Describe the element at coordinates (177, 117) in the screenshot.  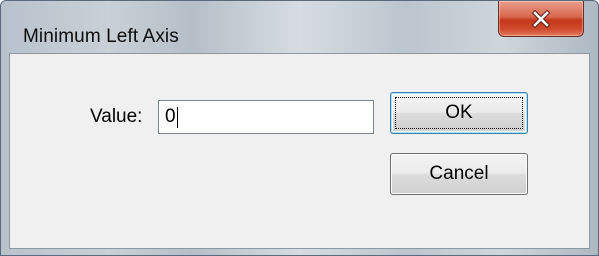
I see `text-caret` at that location.